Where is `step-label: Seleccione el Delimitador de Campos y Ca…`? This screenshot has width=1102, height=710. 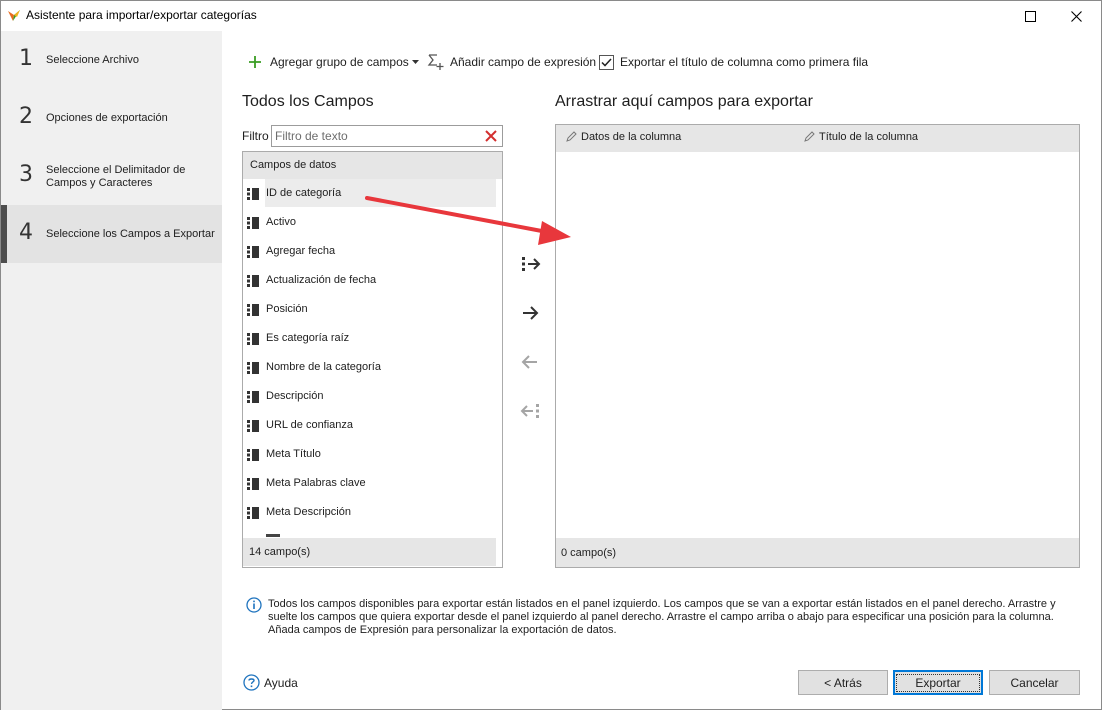 step-label: Seleccione el Delimitador de Campos y Ca… is located at coordinates (116, 176).